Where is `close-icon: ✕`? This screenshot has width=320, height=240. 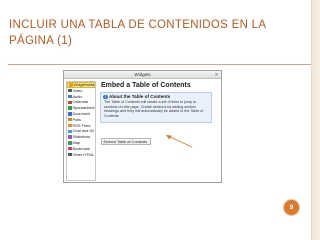
close-icon: ✕ is located at coordinates (216, 74).